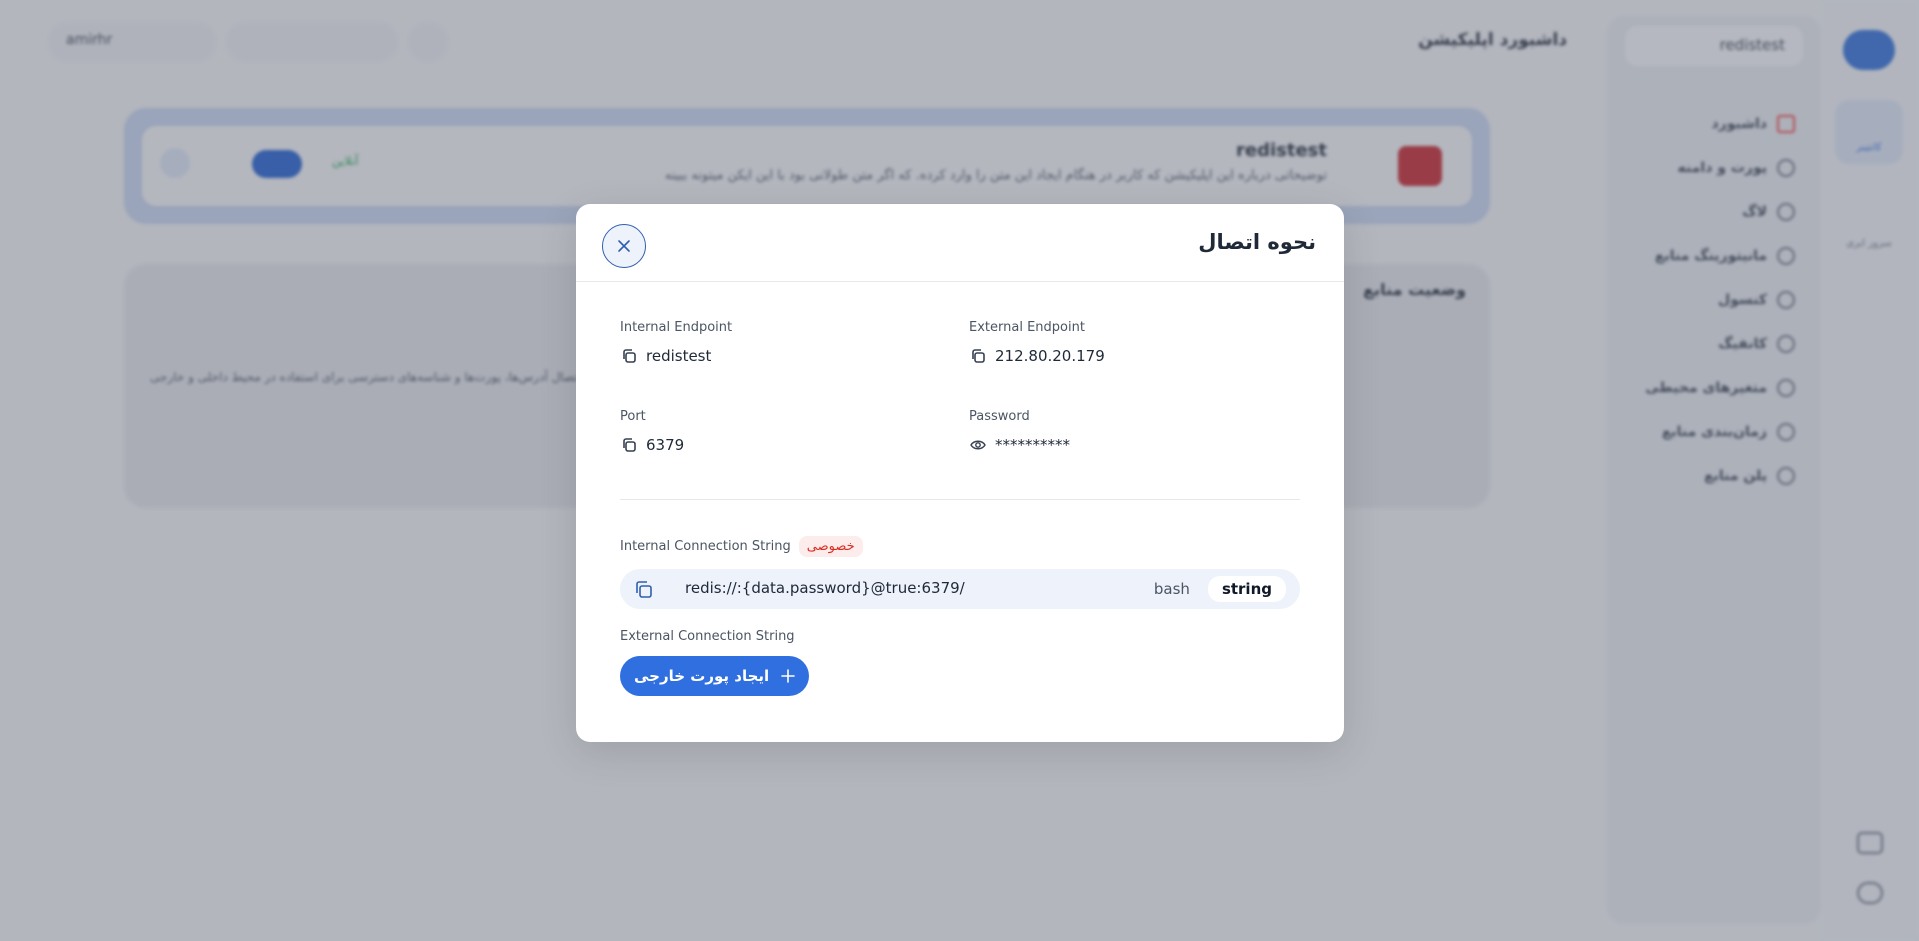  Describe the element at coordinates (1246, 589) in the screenshot. I see `format-option-string: string` at that location.